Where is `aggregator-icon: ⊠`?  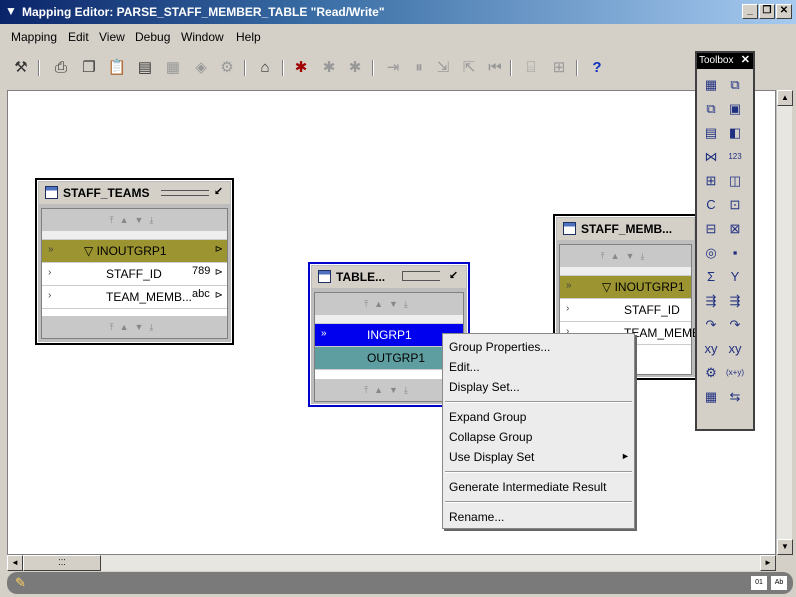
aggregator-icon: ⊠ is located at coordinates (735, 229).